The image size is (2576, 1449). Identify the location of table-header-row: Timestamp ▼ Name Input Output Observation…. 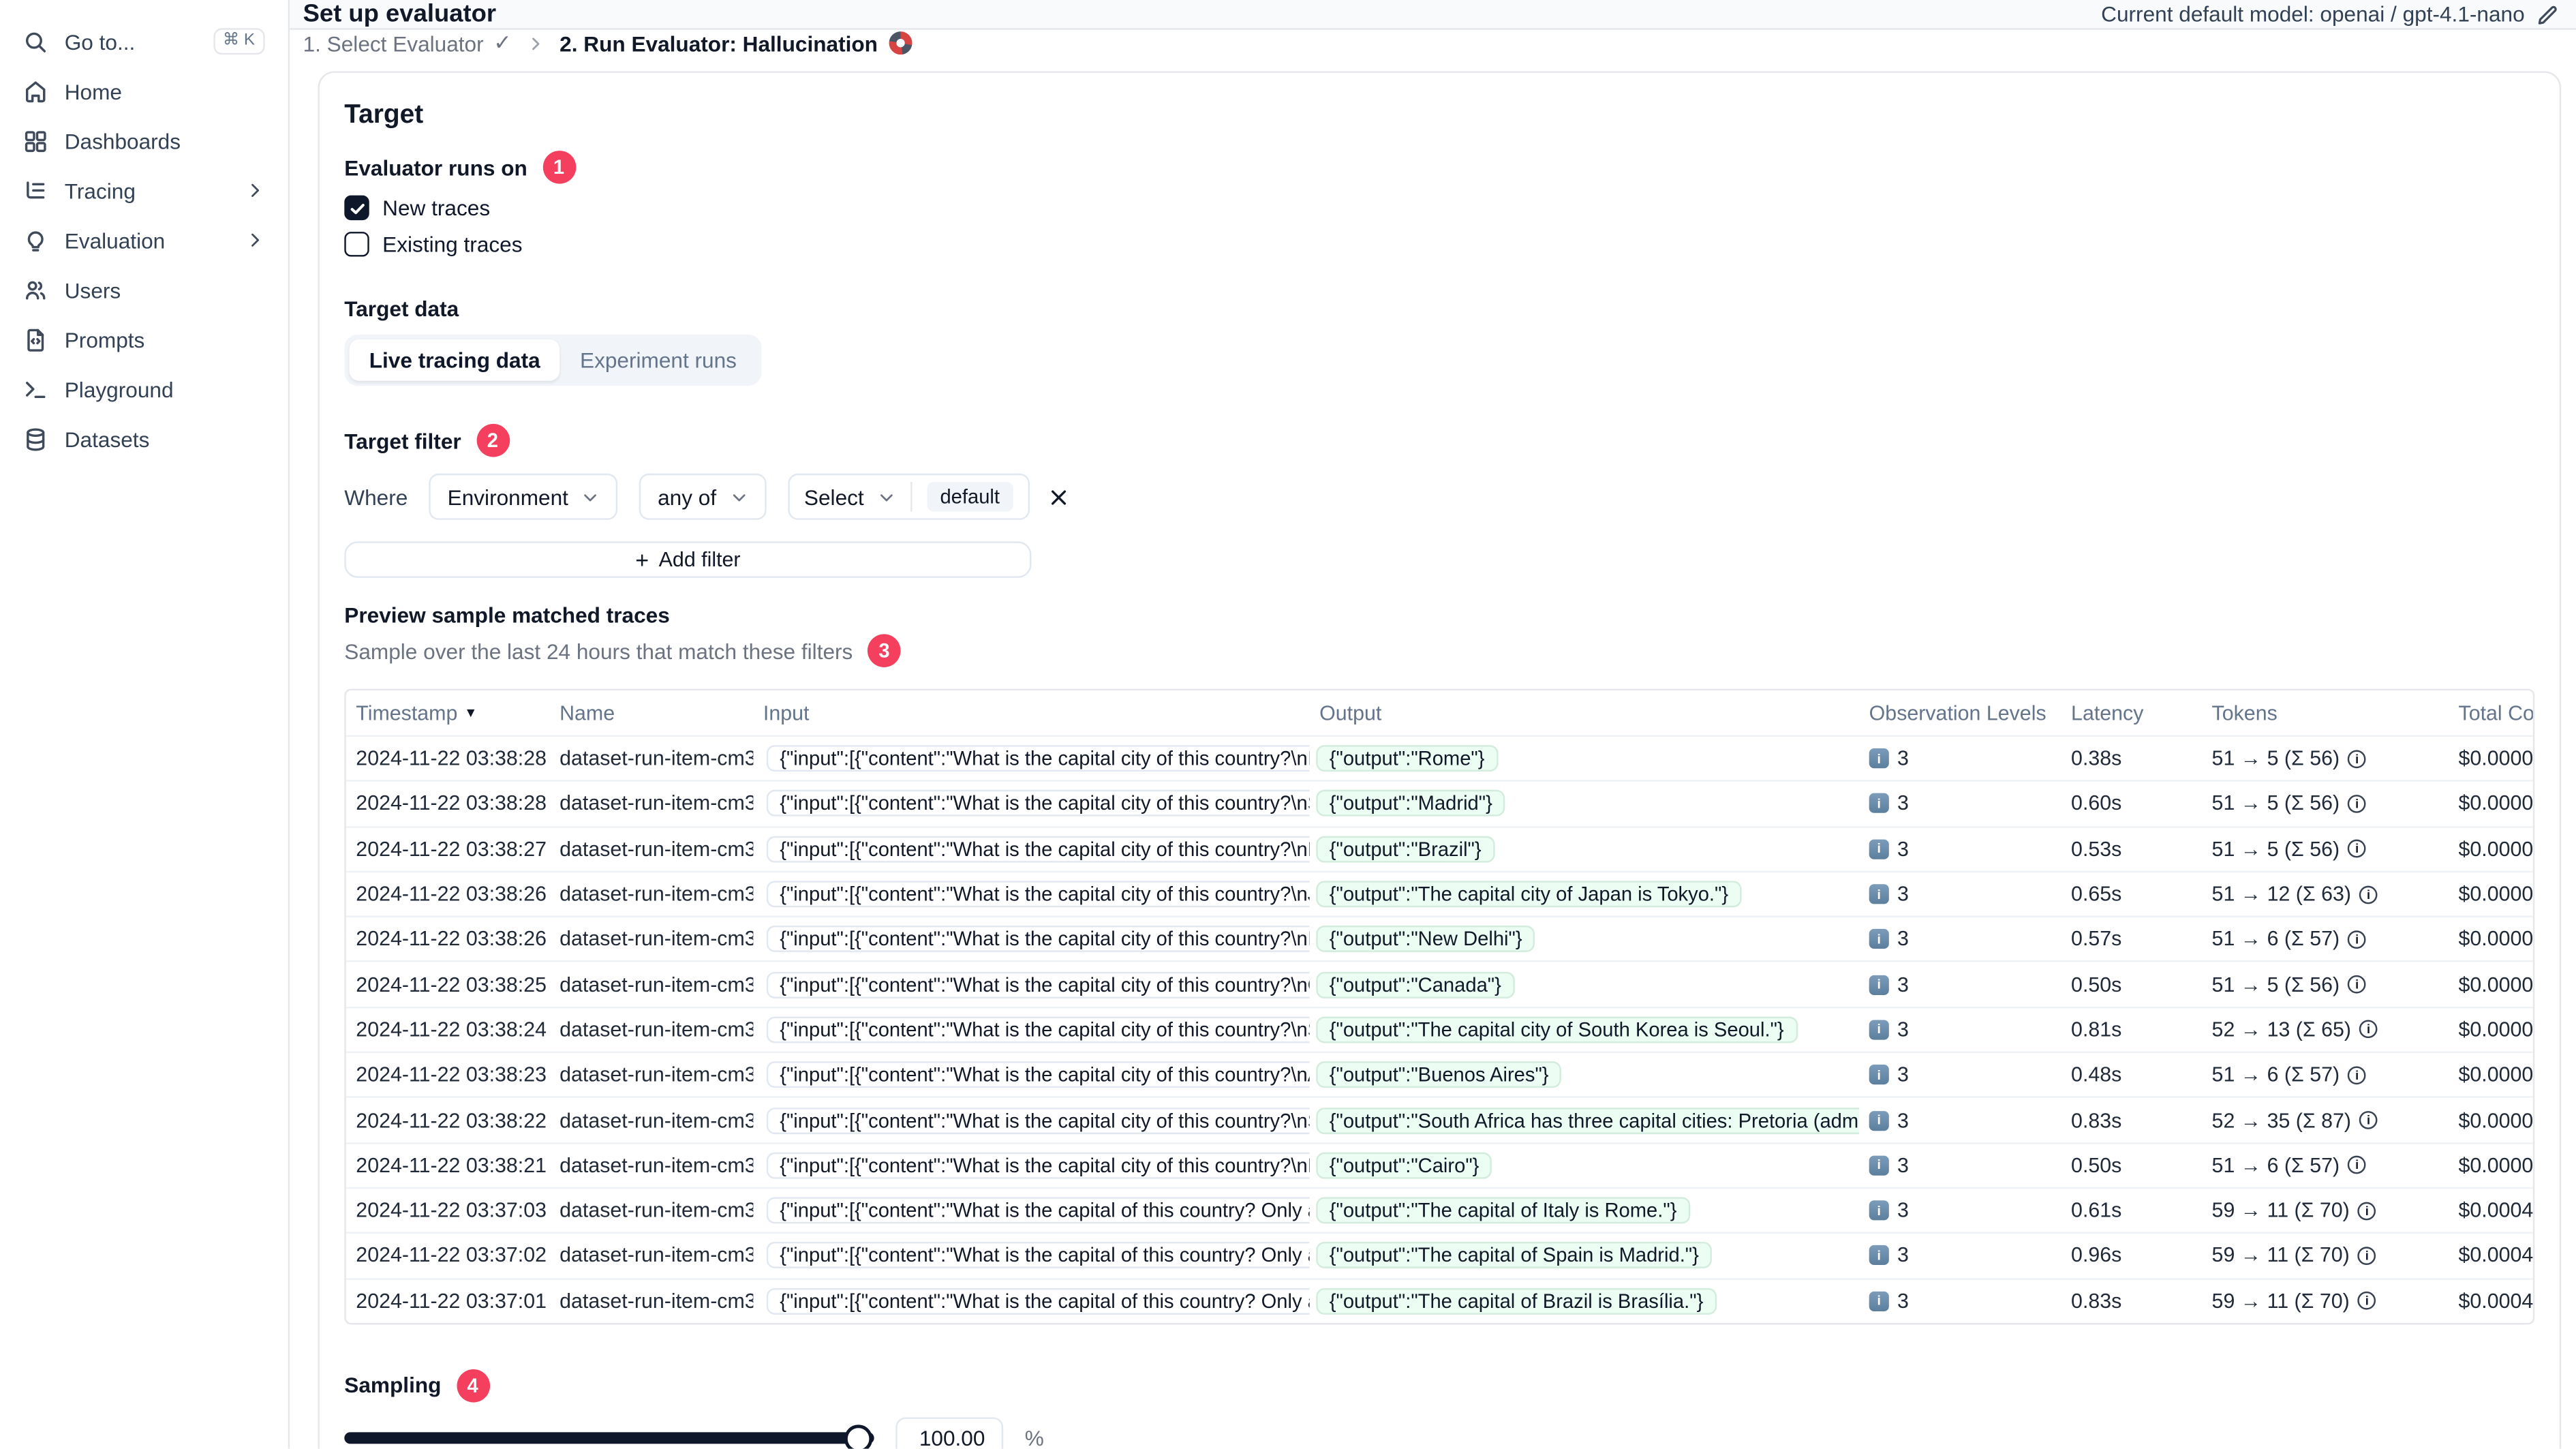
(1440, 713).